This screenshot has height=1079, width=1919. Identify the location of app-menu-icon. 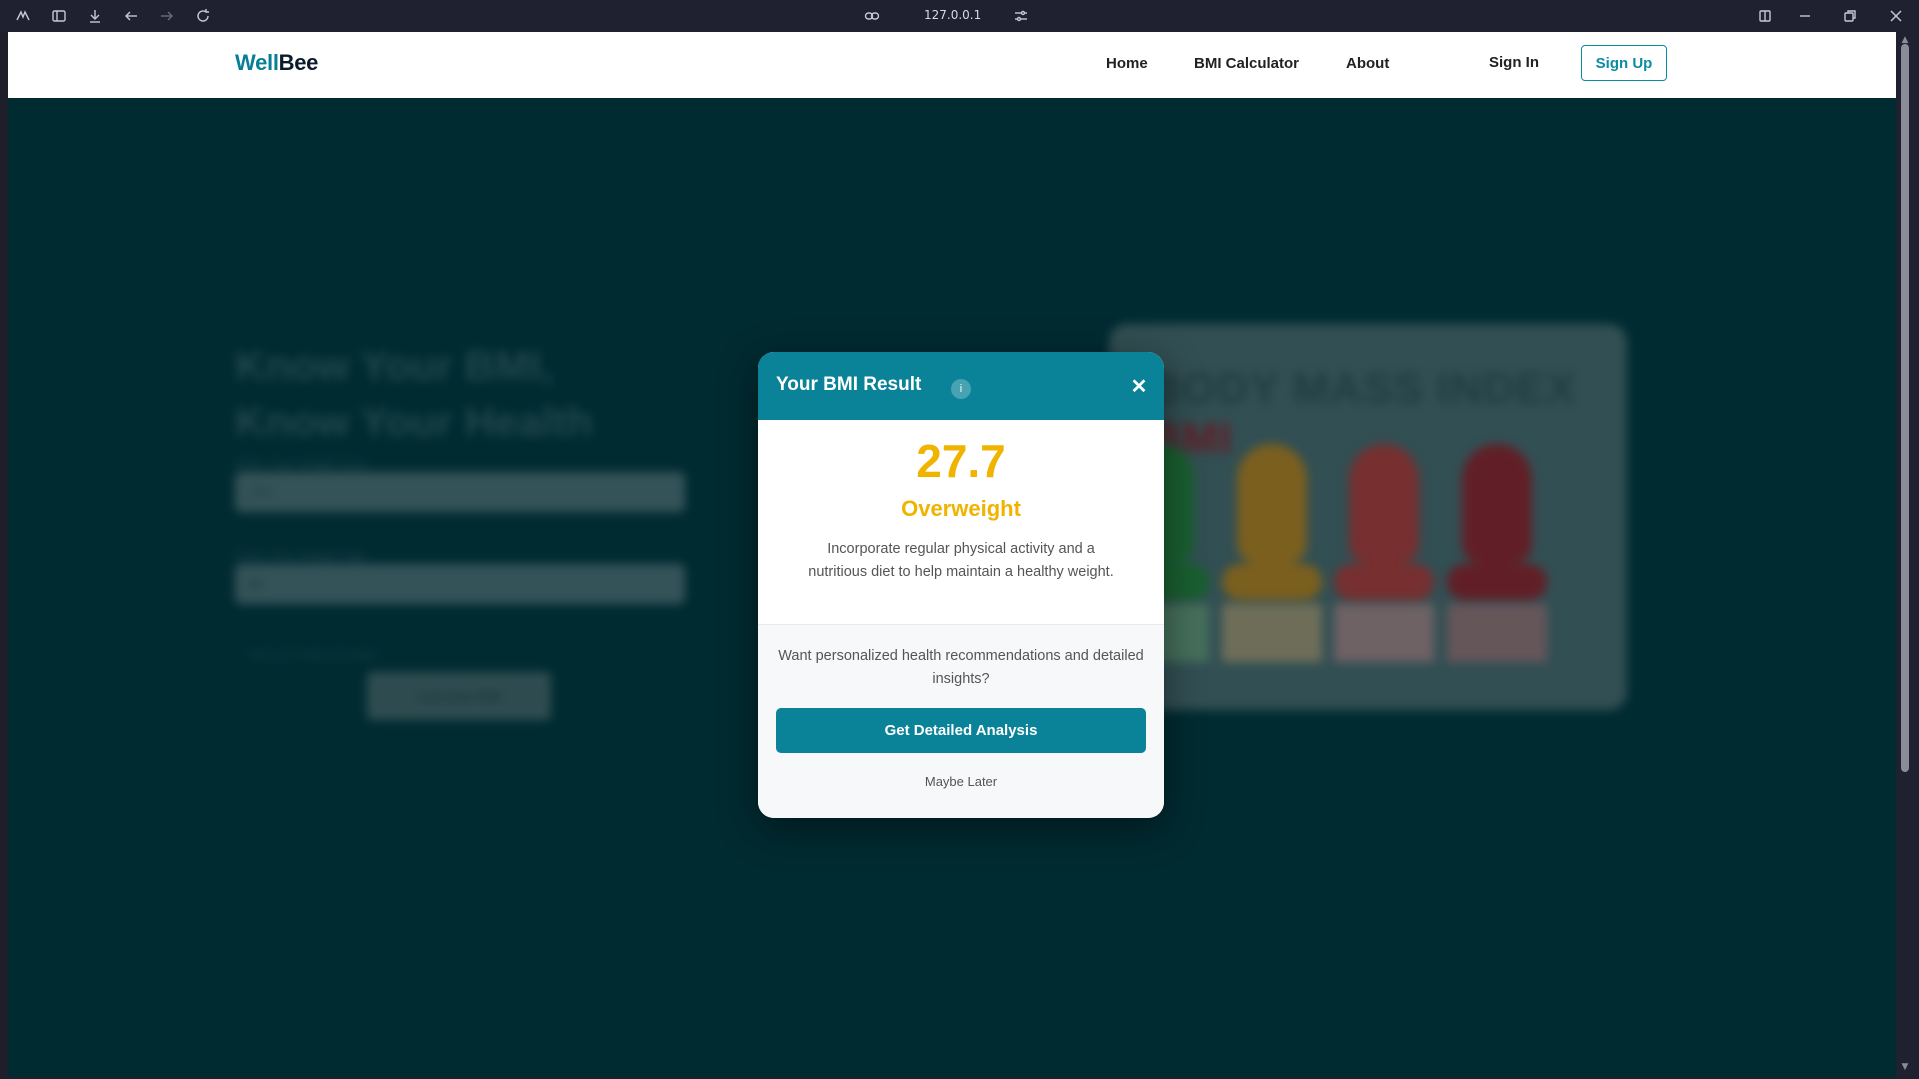
(23, 16).